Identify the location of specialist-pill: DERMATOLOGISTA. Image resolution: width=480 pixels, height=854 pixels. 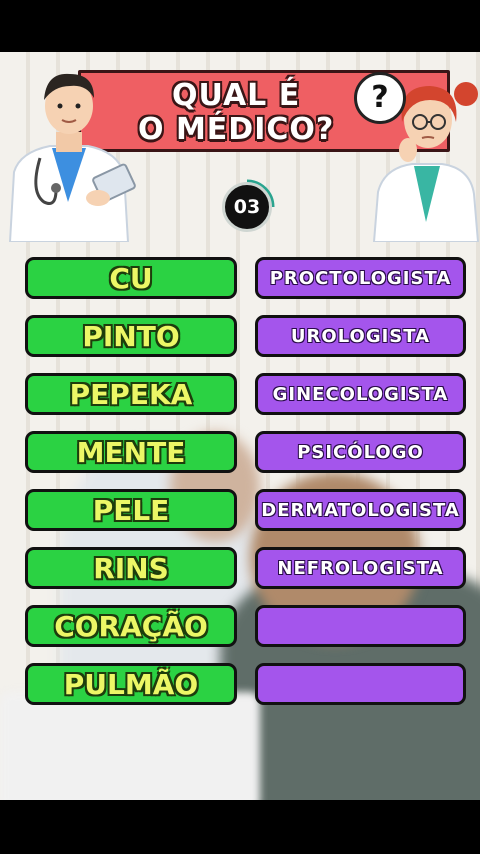
(360, 510).